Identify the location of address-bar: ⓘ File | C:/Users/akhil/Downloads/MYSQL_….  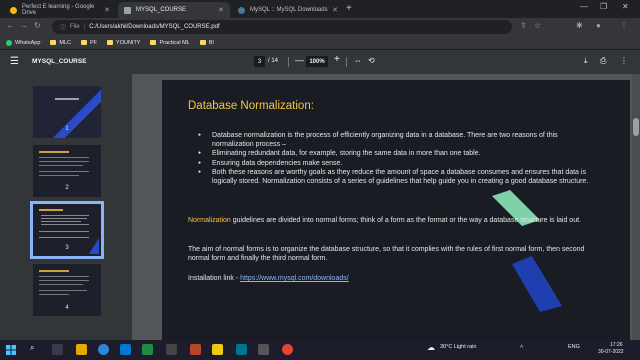
(282, 27).